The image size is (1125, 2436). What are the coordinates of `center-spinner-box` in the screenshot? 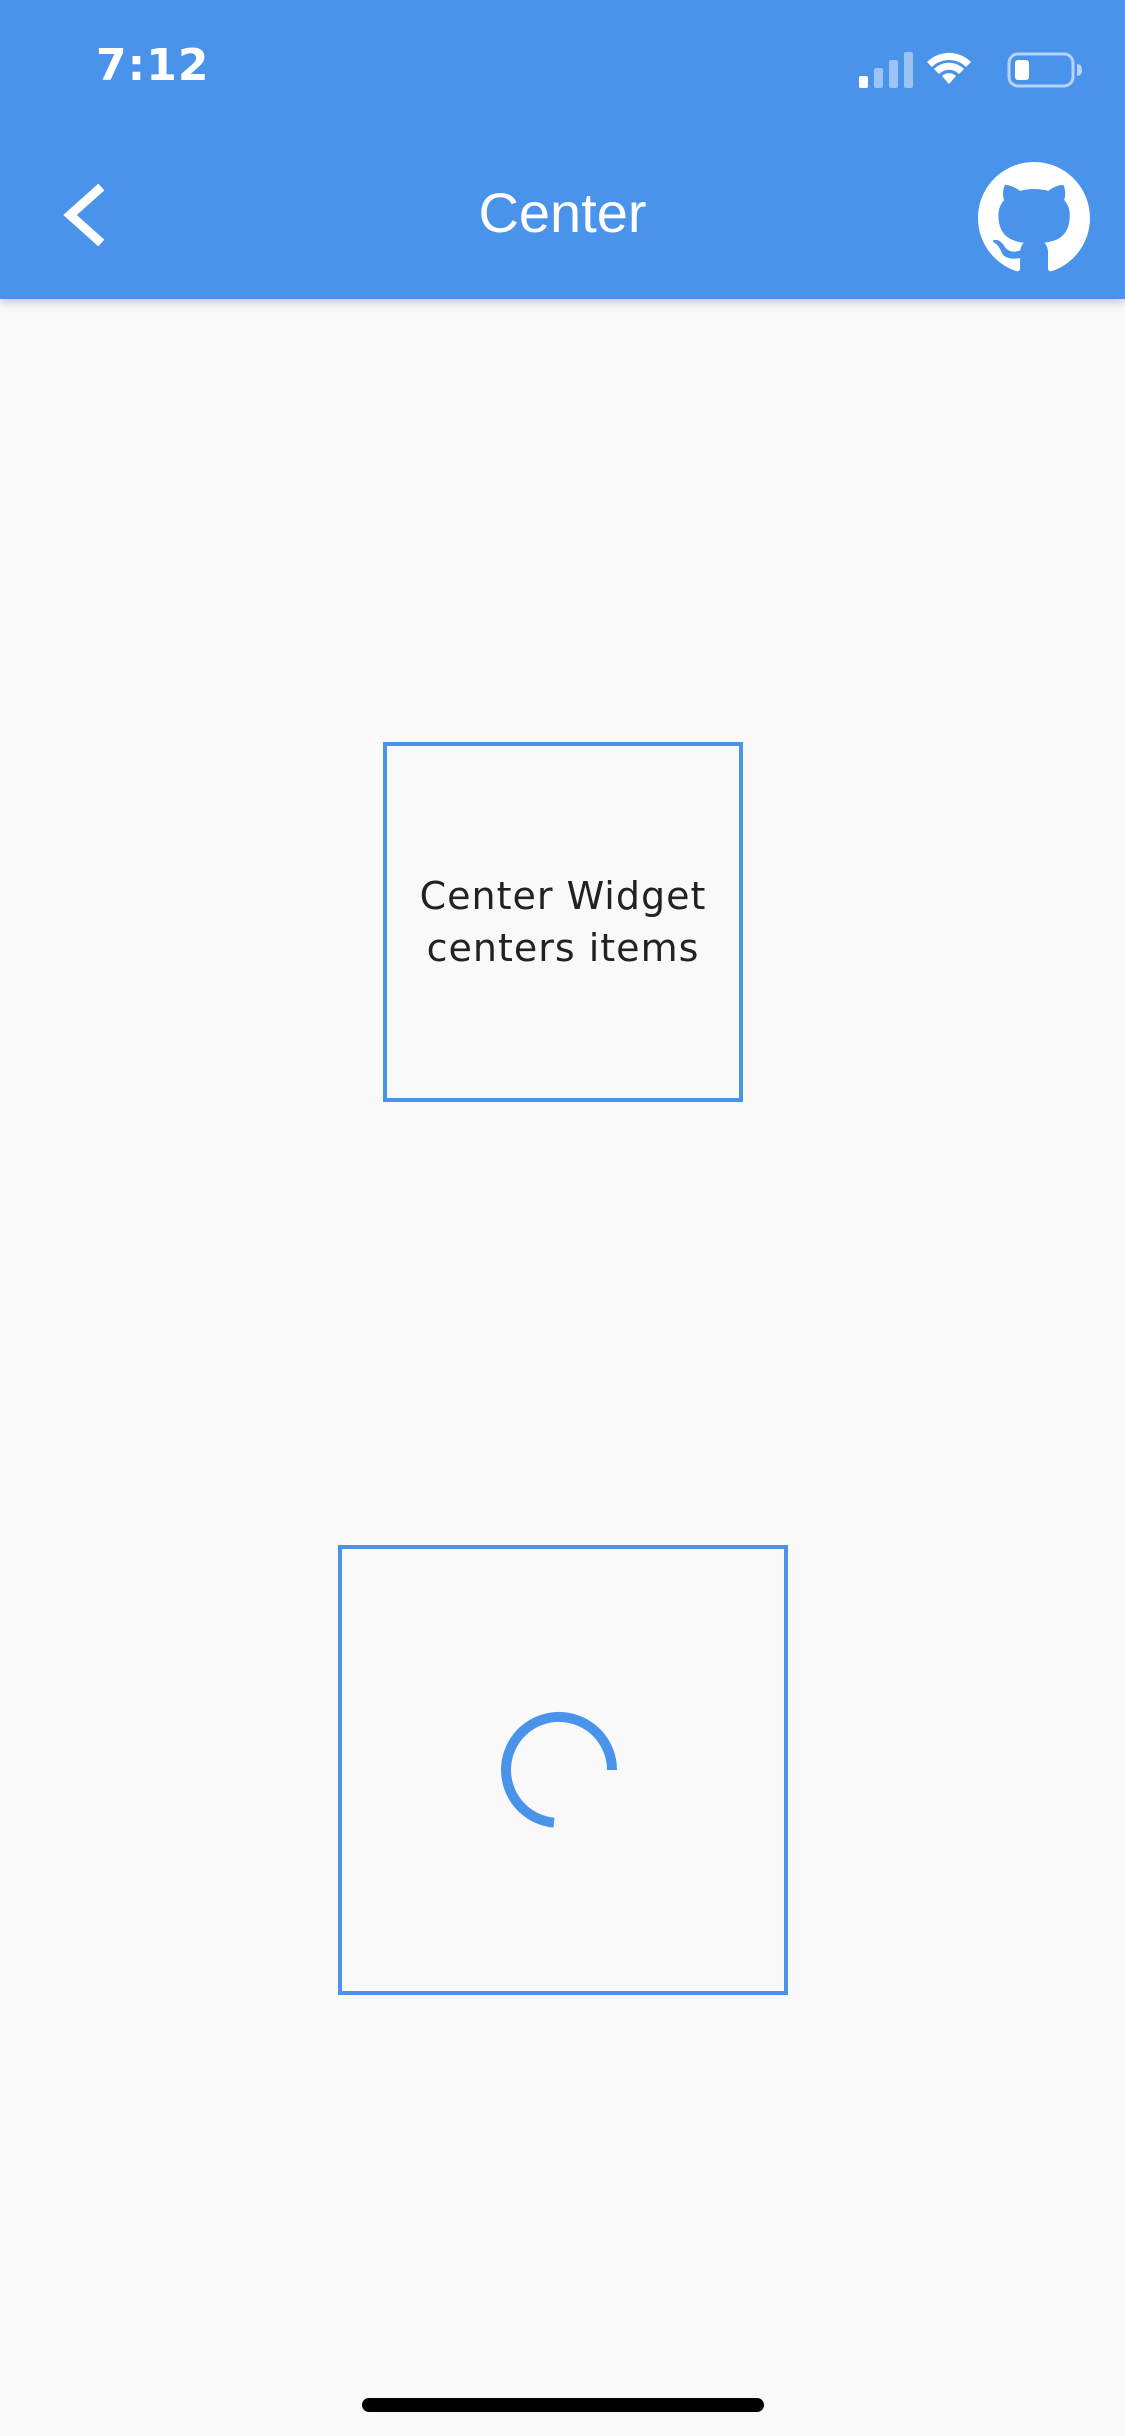 It's located at (563, 1770).